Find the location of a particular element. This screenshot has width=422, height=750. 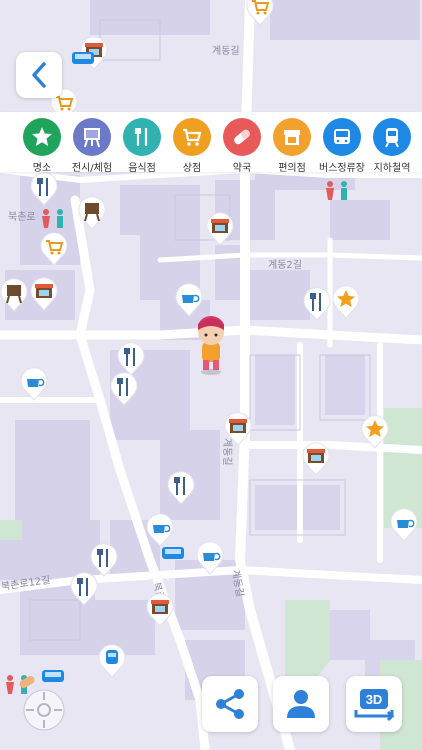

back-button is located at coordinates (39, 75).